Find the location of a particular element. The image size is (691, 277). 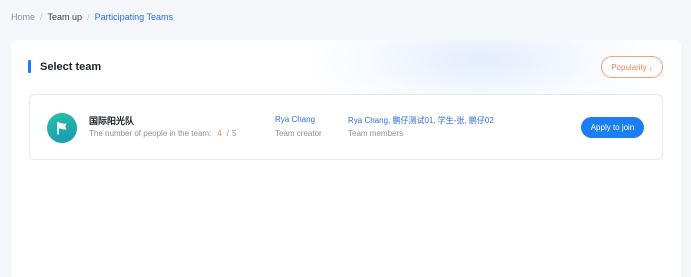

team-creator-name: Rya Chang is located at coordinates (295, 119).